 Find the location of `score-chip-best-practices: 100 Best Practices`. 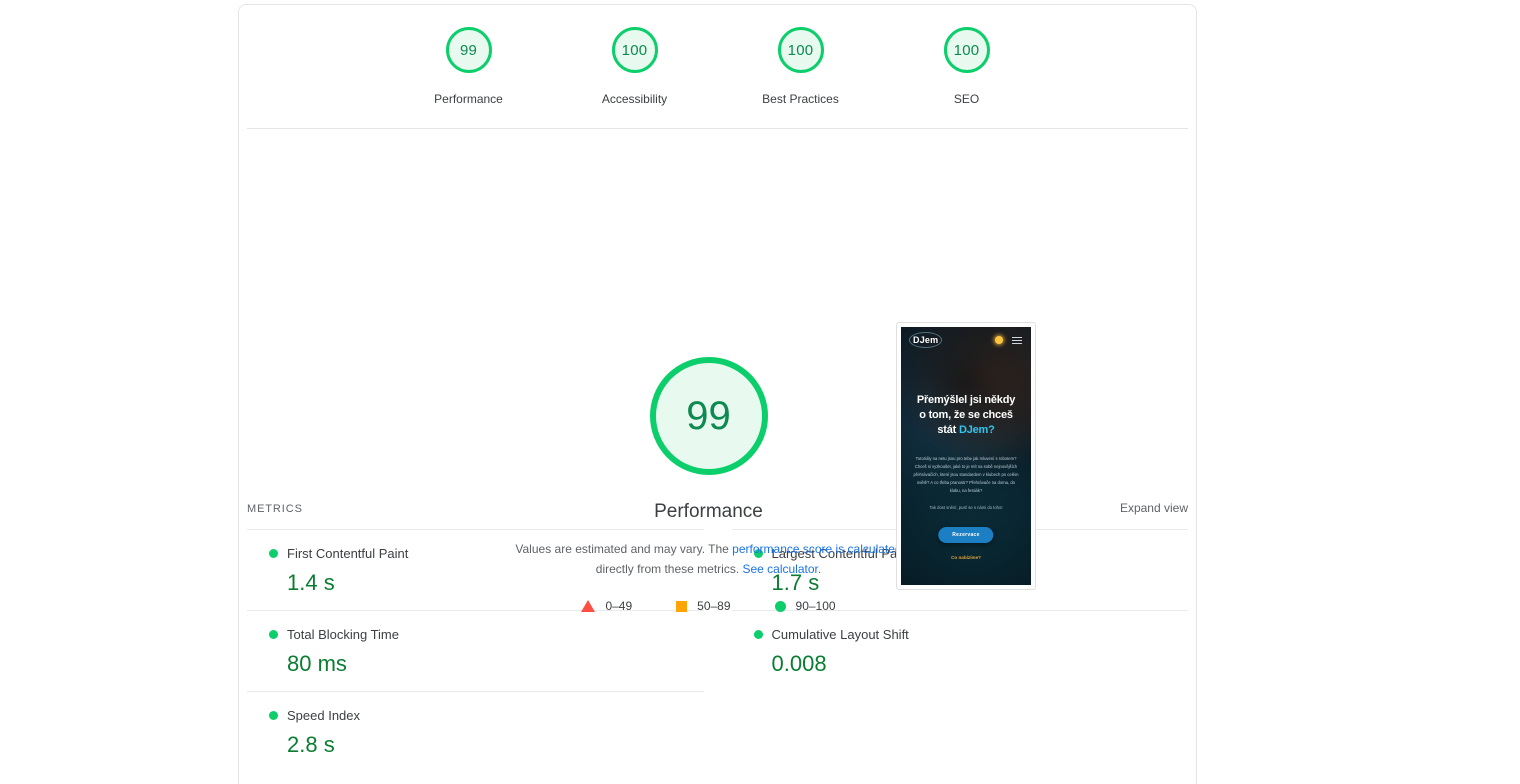

score-chip-best-practices: 100 Best Practices is located at coordinates (801, 66).